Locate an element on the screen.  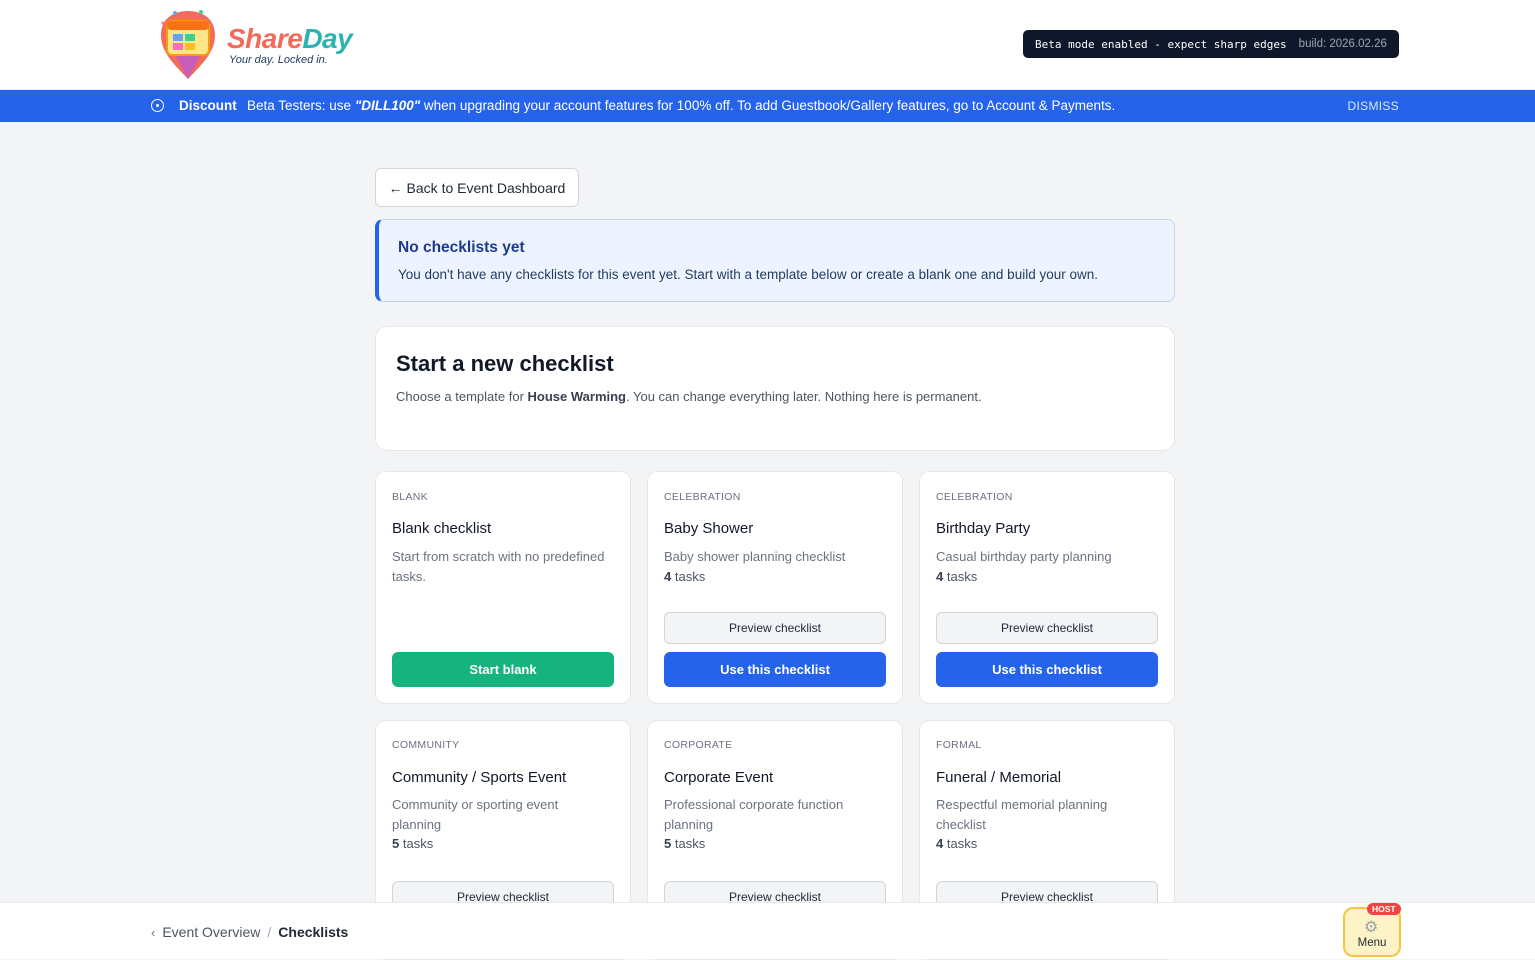
breadcrumb-event-overview: Event Overview is located at coordinates (211, 932).